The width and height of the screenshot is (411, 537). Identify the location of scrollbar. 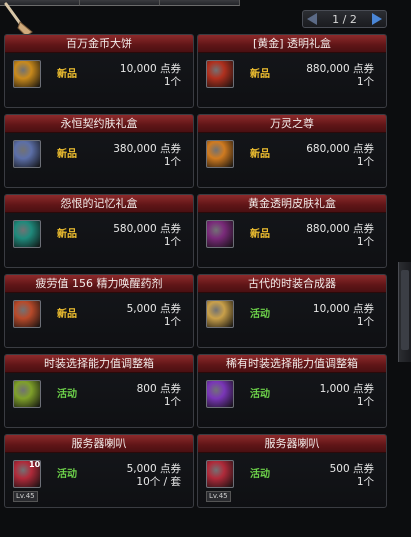
(404, 312).